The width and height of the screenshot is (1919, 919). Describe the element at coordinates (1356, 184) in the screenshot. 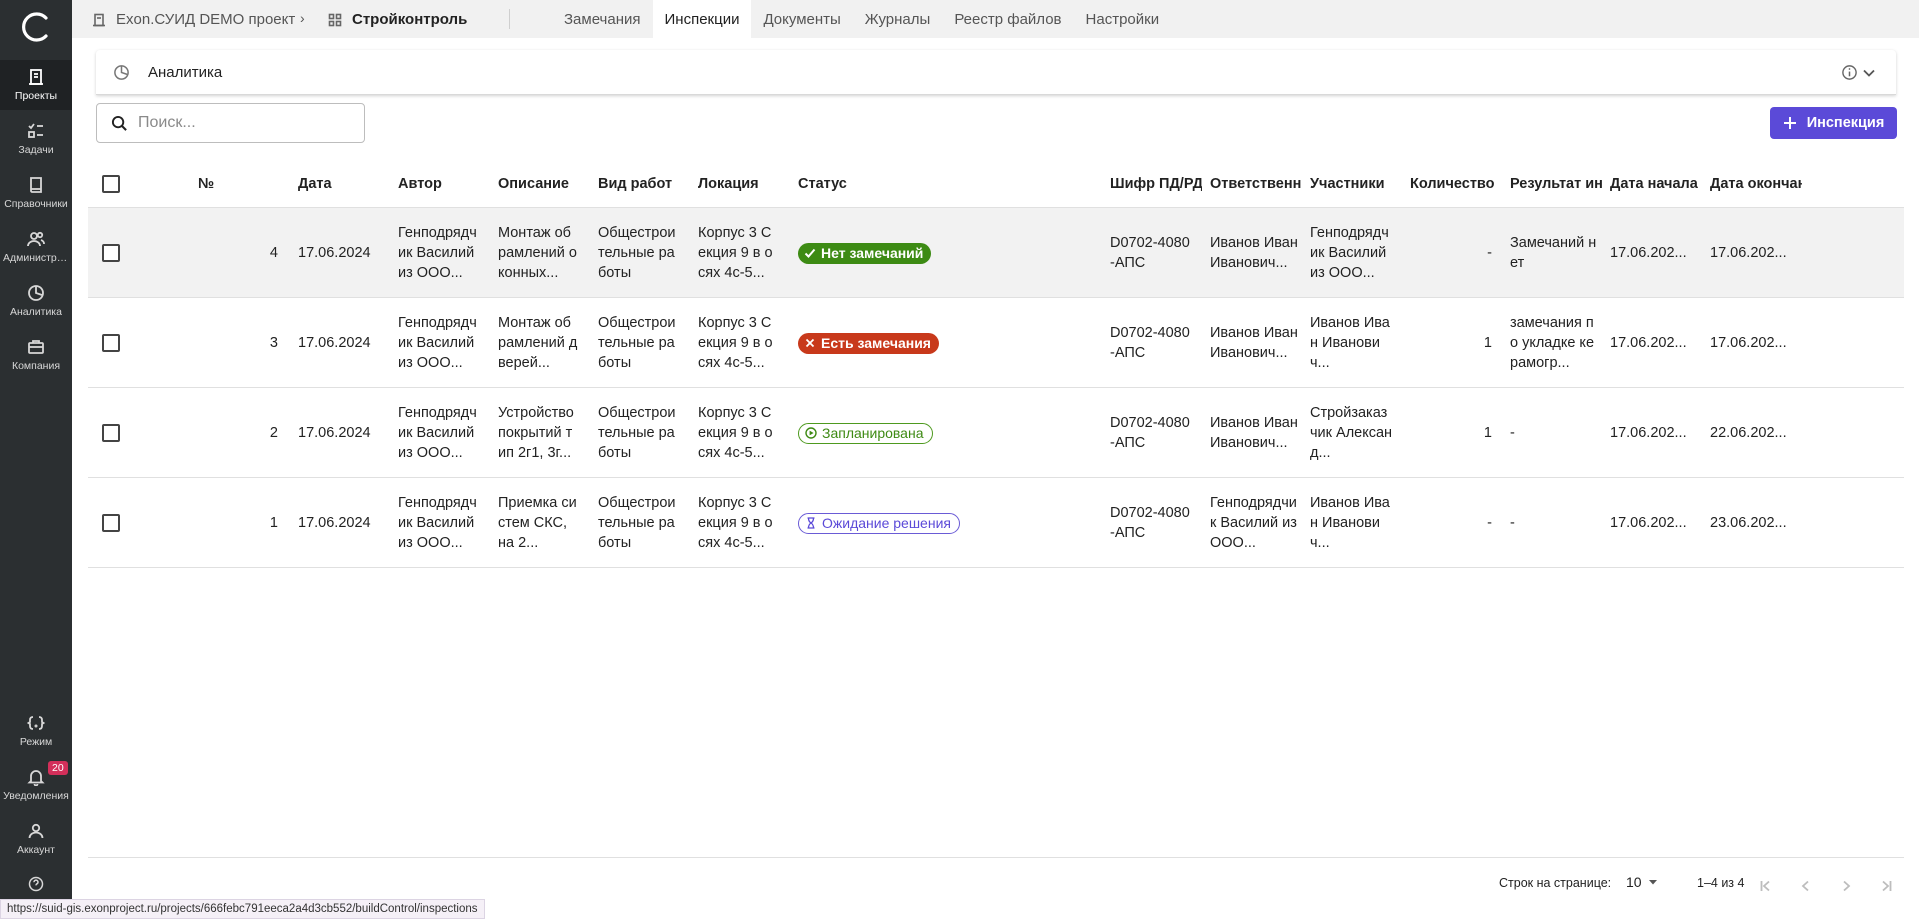

I see `column-header-participants: Участники` at that location.